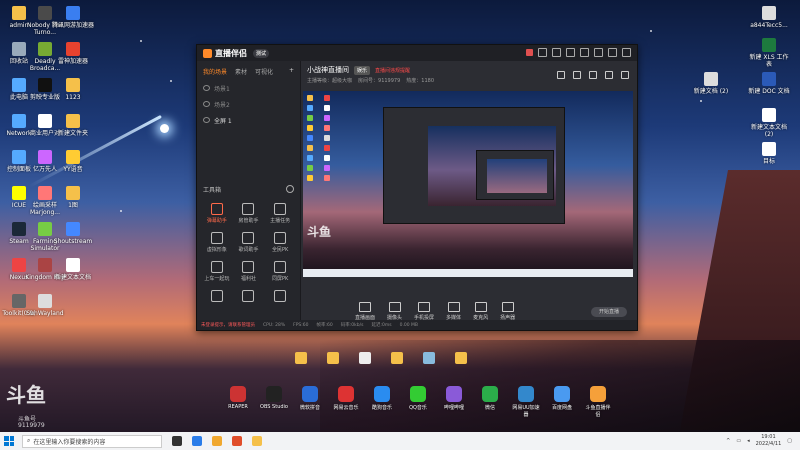 The height and width of the screenshot is (450, 800). What do you see at coordinates (280, 213) in the screenshot?
I see `tool-button: 主播任务` at bounding box center [280, 213].